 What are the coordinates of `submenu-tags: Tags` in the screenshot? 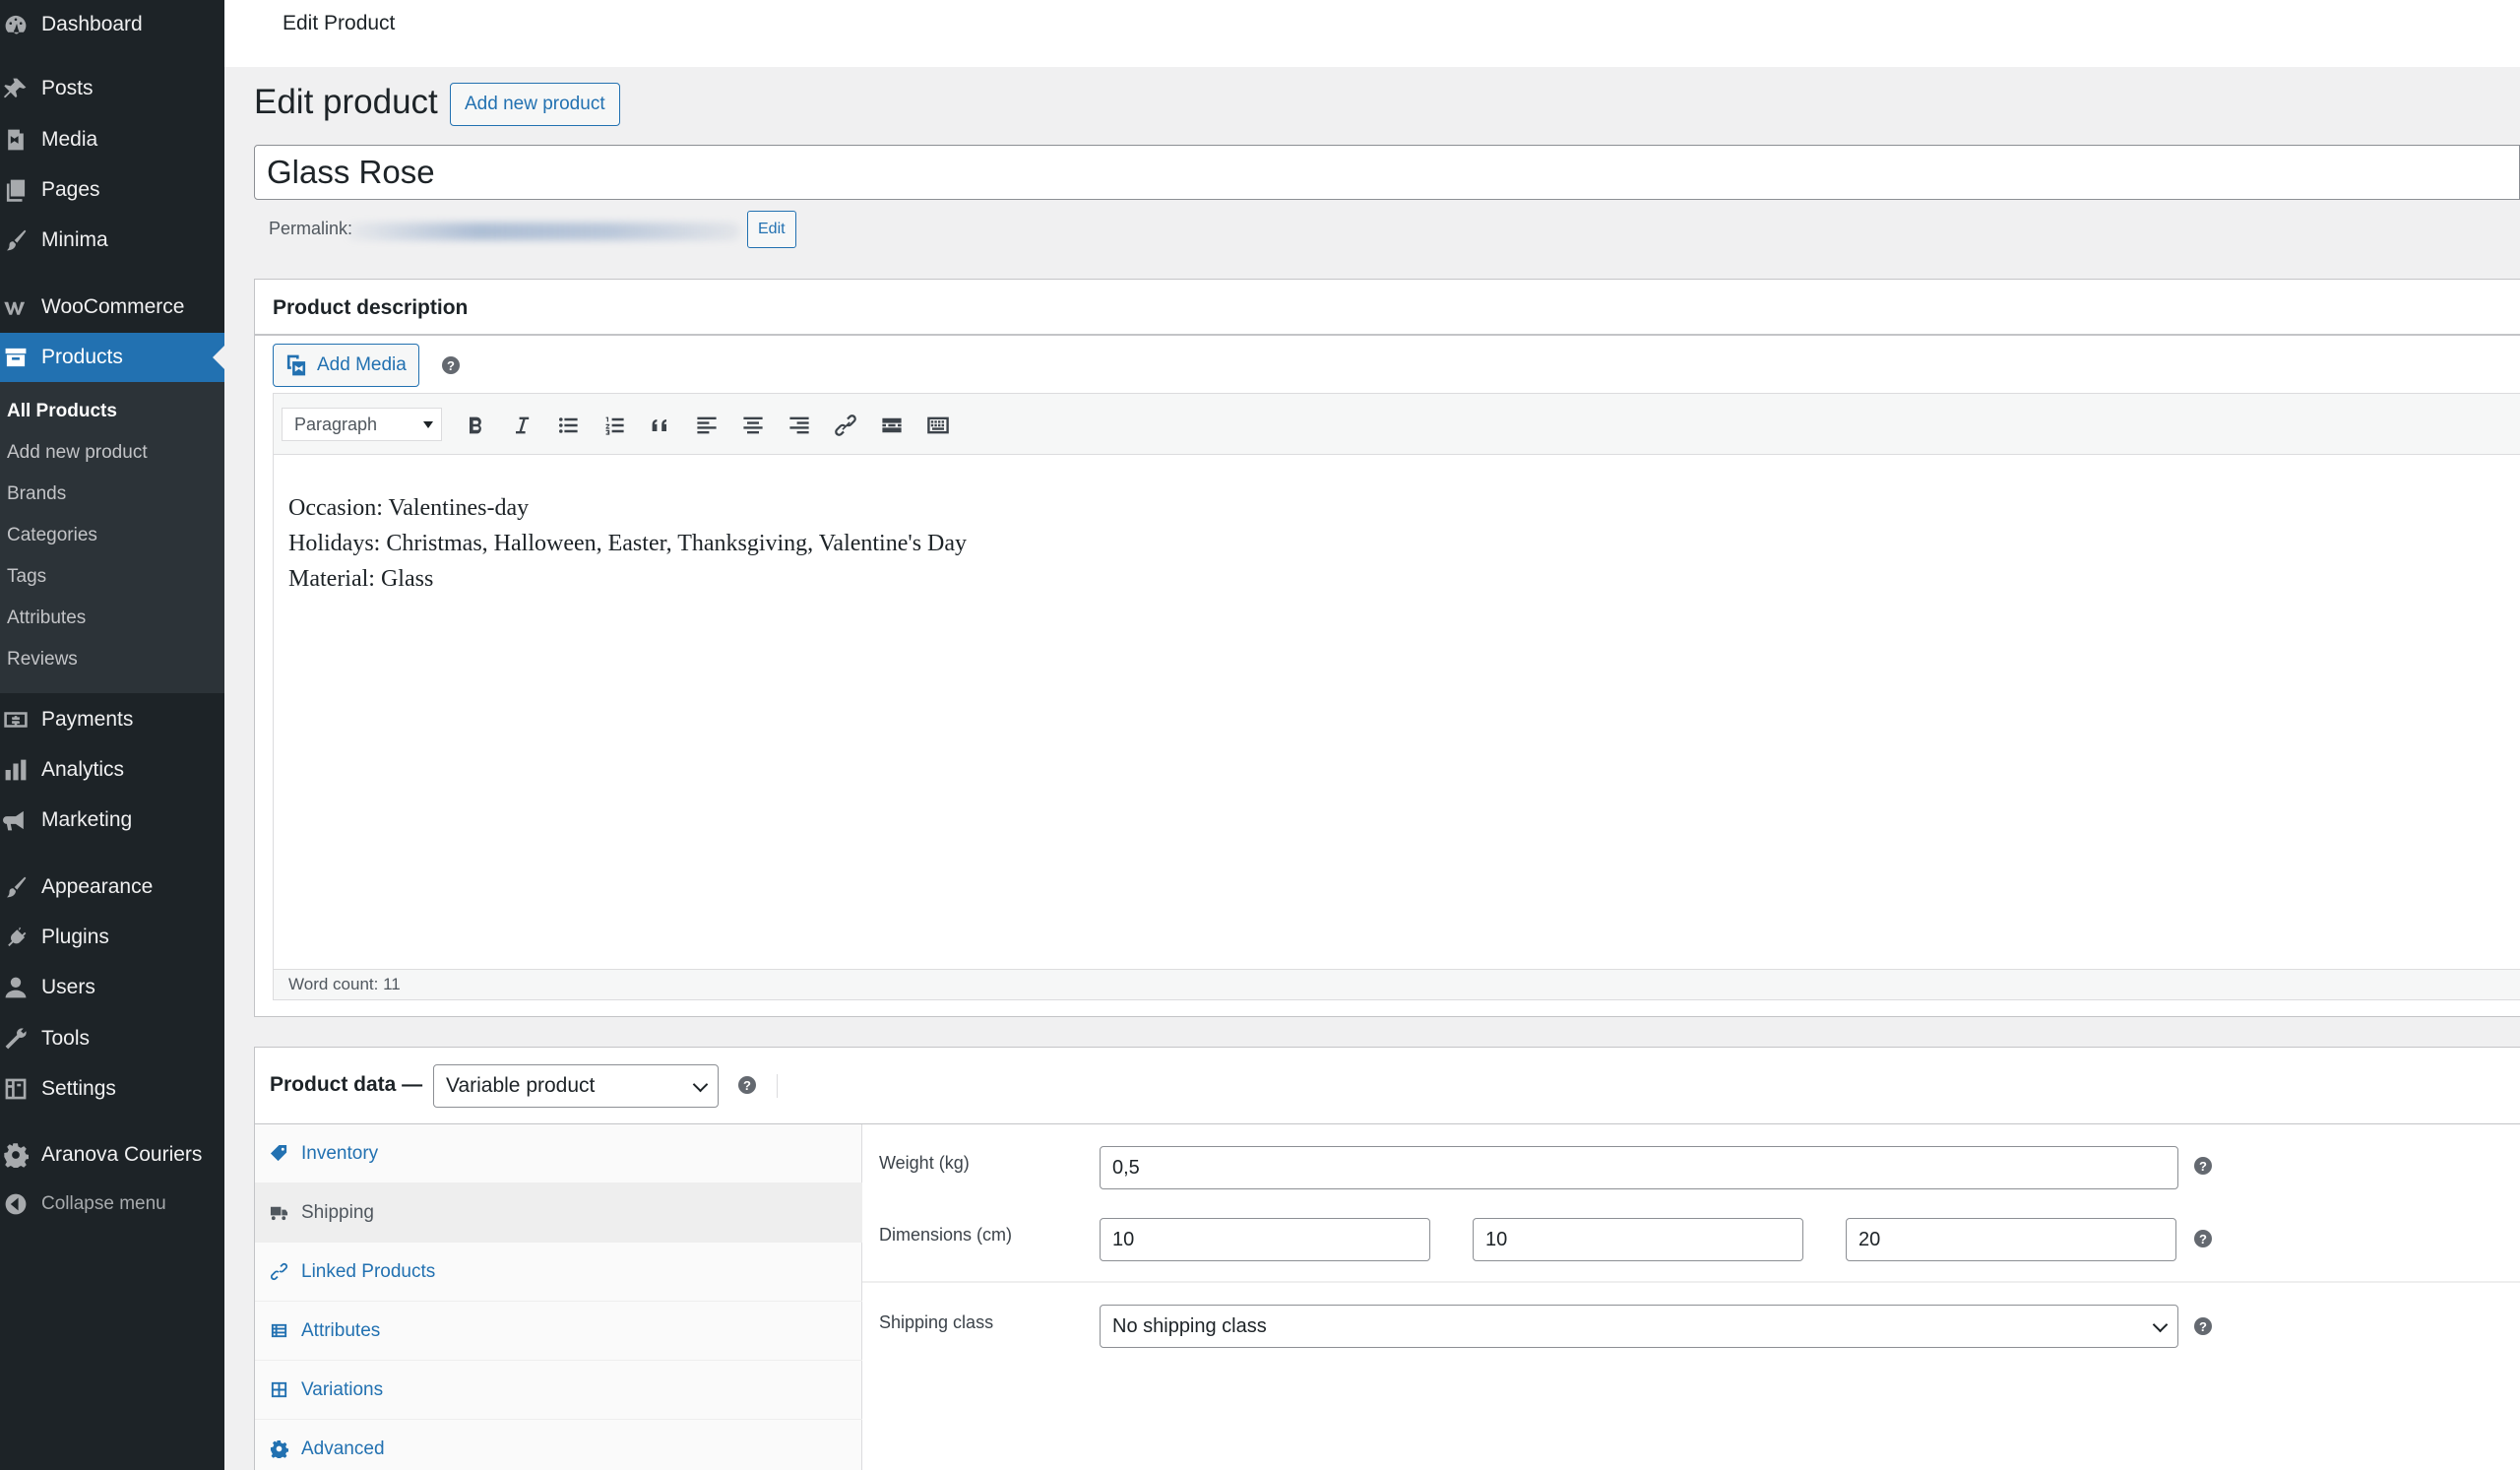 It's located at (26, 577).